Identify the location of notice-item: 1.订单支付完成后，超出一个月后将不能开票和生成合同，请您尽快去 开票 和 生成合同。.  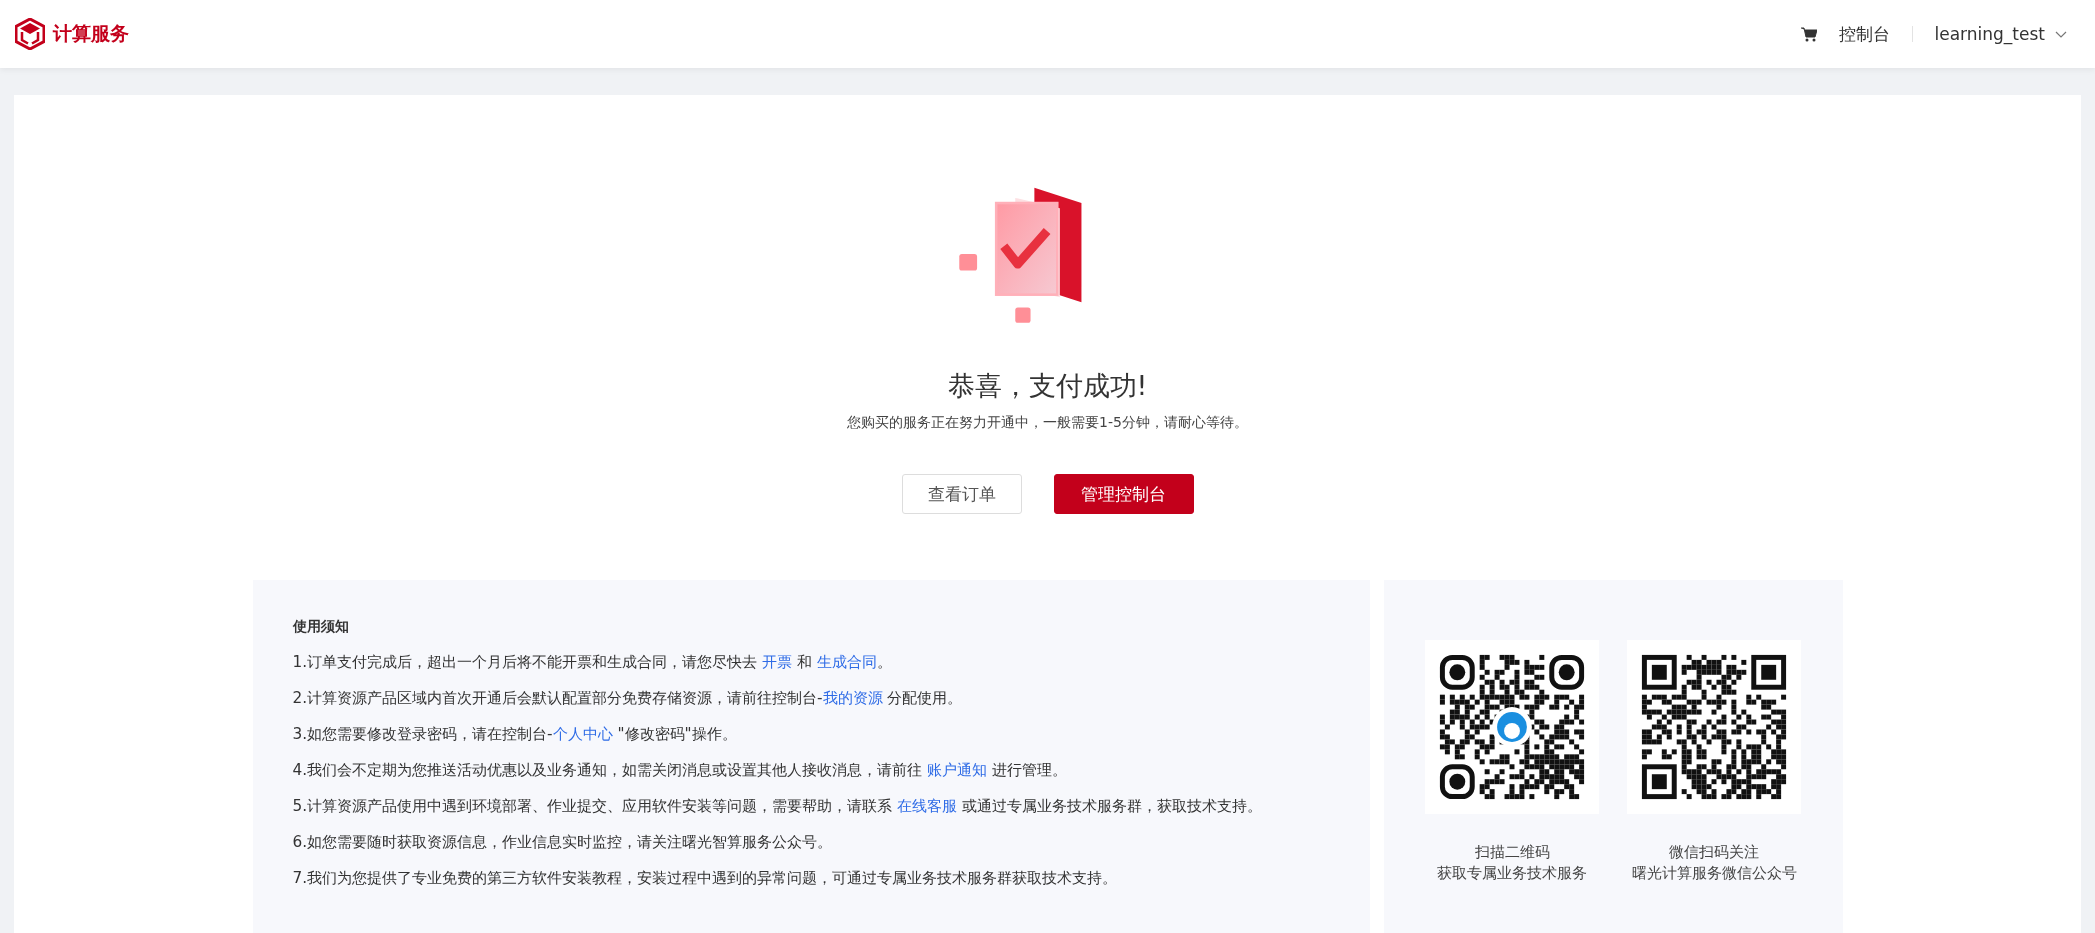
(592, 662).